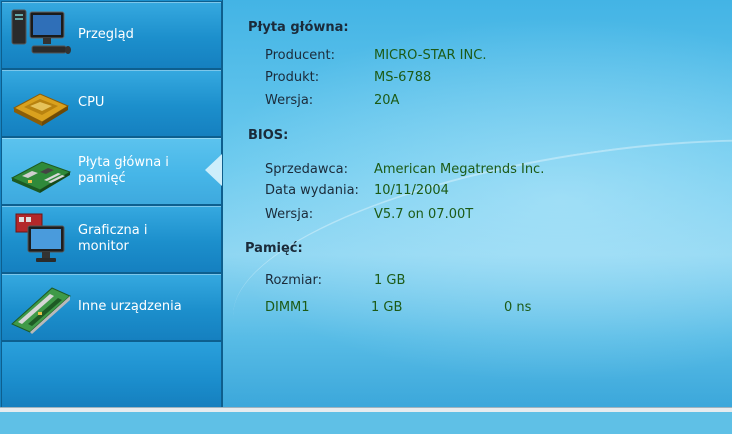  I want to click on bottom-border, so click(366, 409).